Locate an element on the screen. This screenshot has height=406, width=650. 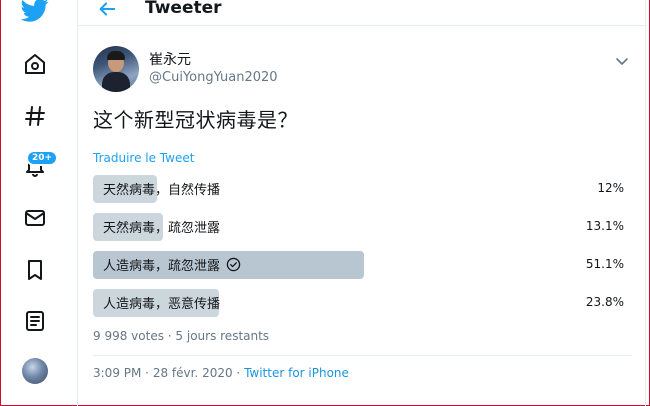
tweet-text: 这个新型冠状病毒是？ is located at coordinates (195, 120).